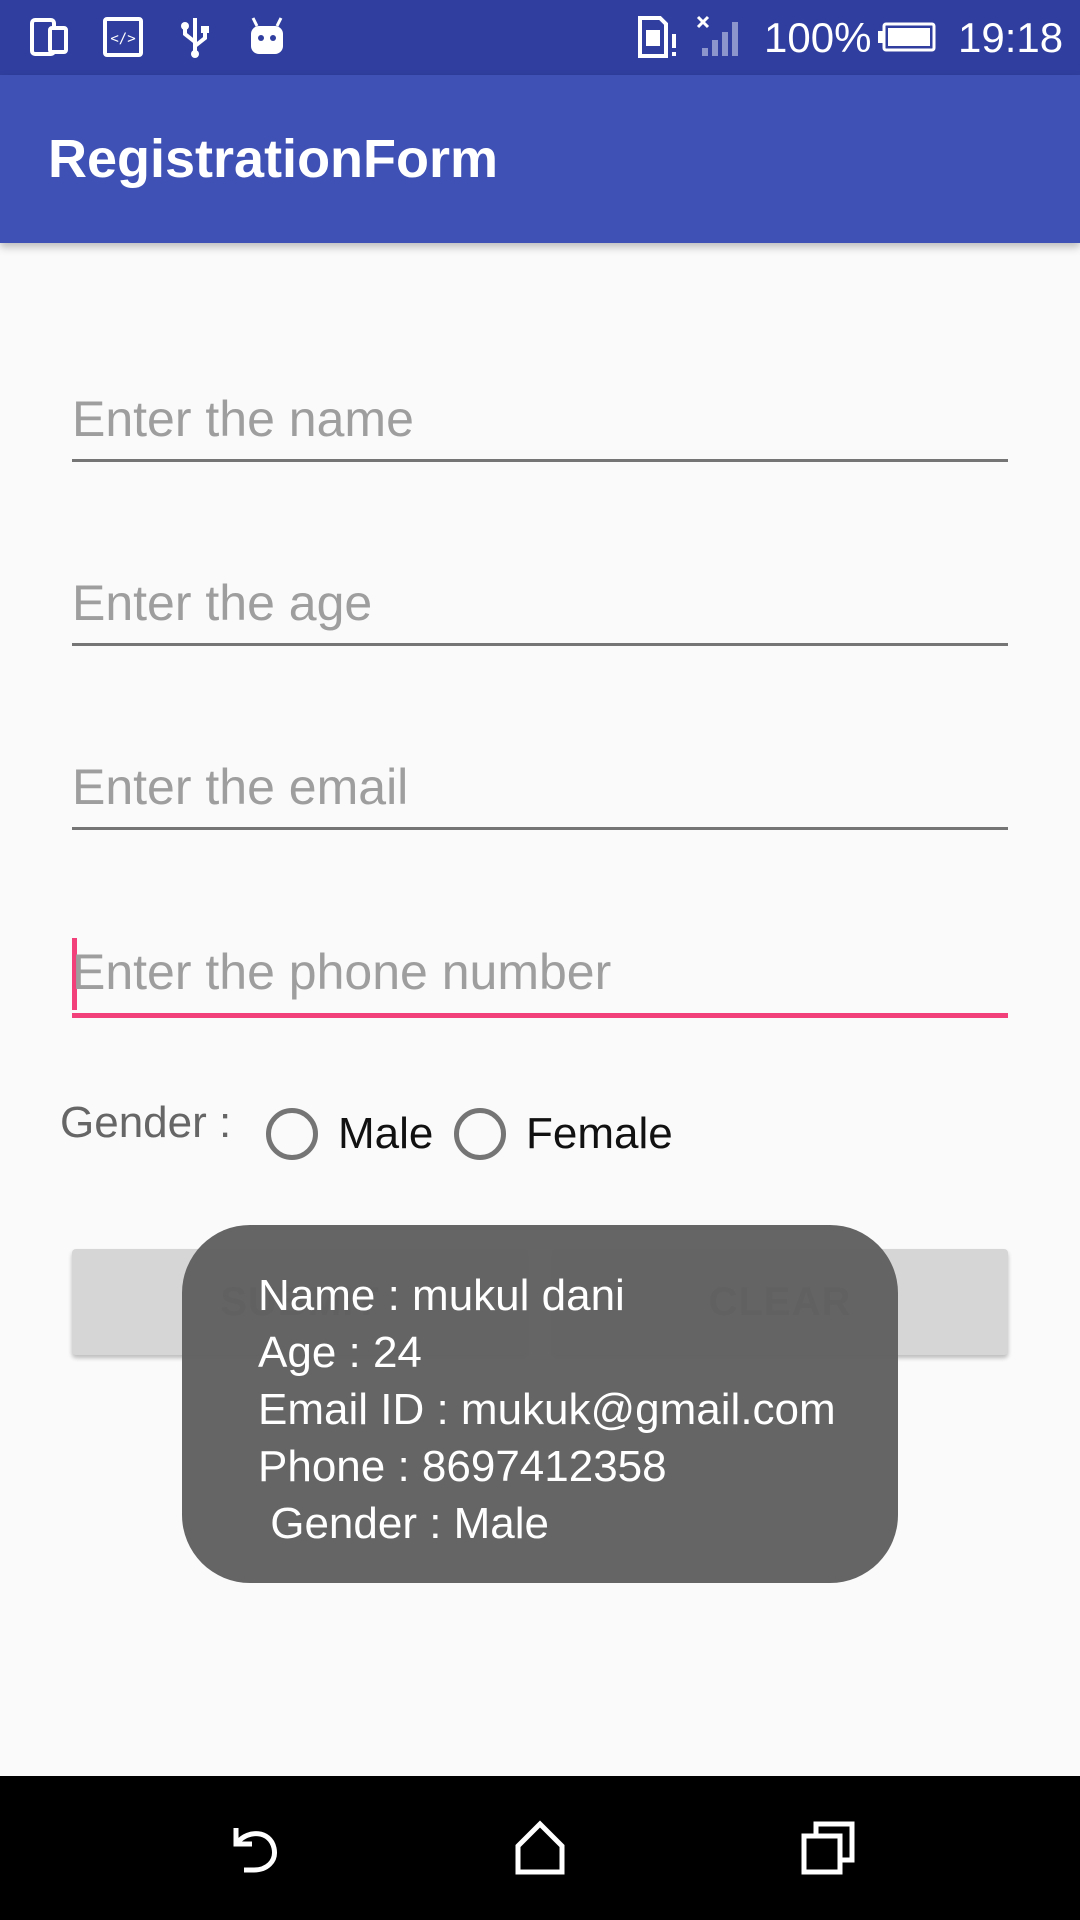  What do you see at coordinates (146, 1122) in the screenshot?
I see `gender-label: Gender :` at bounding box center [146, 1122].